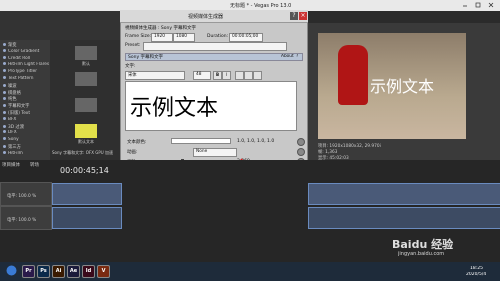 Image resolution: width=500 pixels, height=281 pixels. I want to click on text-color-anim-button, so click(301, 142).